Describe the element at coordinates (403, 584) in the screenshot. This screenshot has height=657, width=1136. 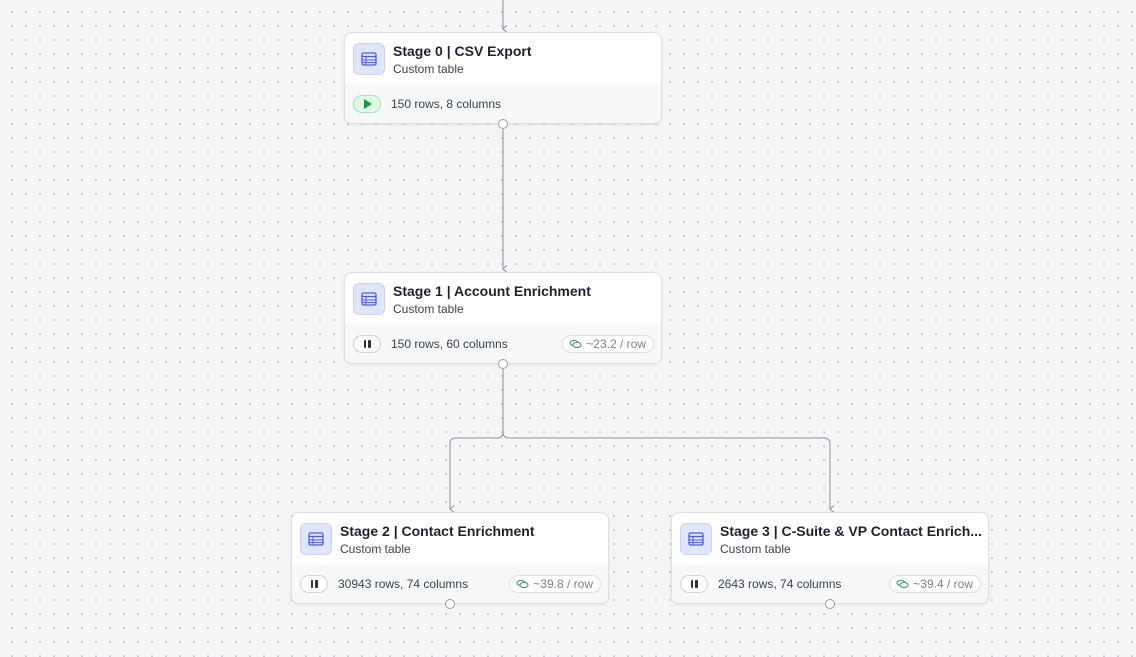
I see `row-column-count: 30943 rows, 74 columns` at that location.